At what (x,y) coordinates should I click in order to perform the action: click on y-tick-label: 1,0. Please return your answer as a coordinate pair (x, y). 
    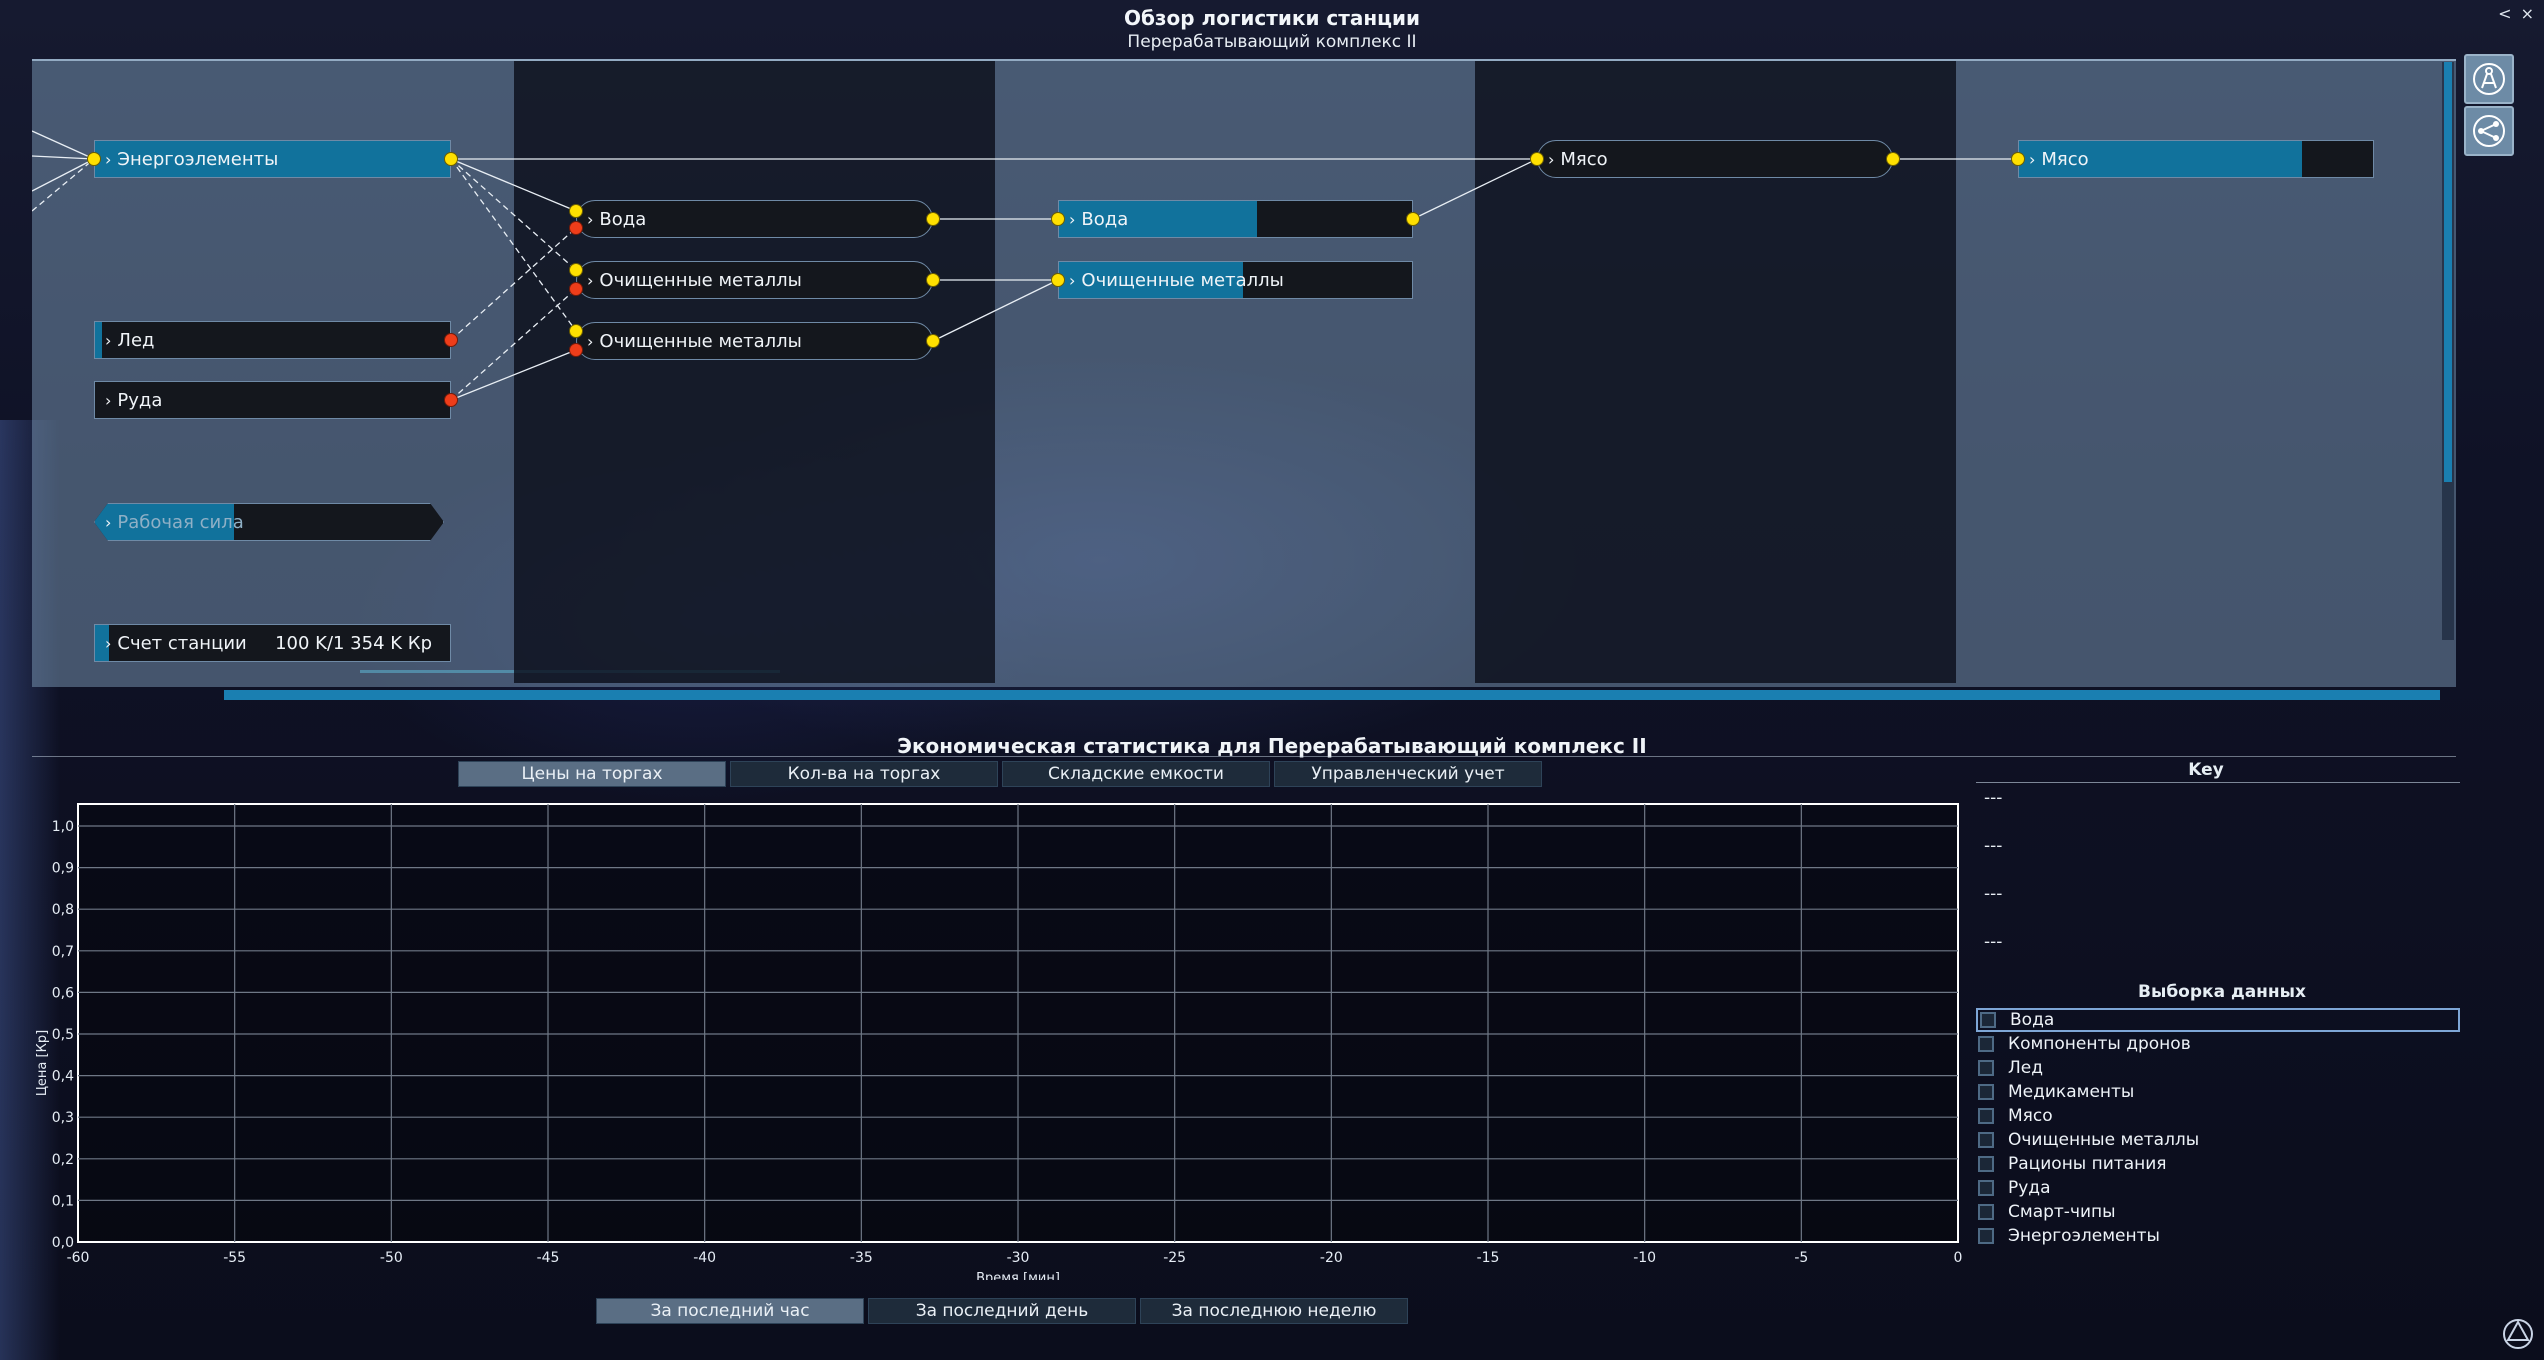
    Looking at the image, I should click on (63, 827).